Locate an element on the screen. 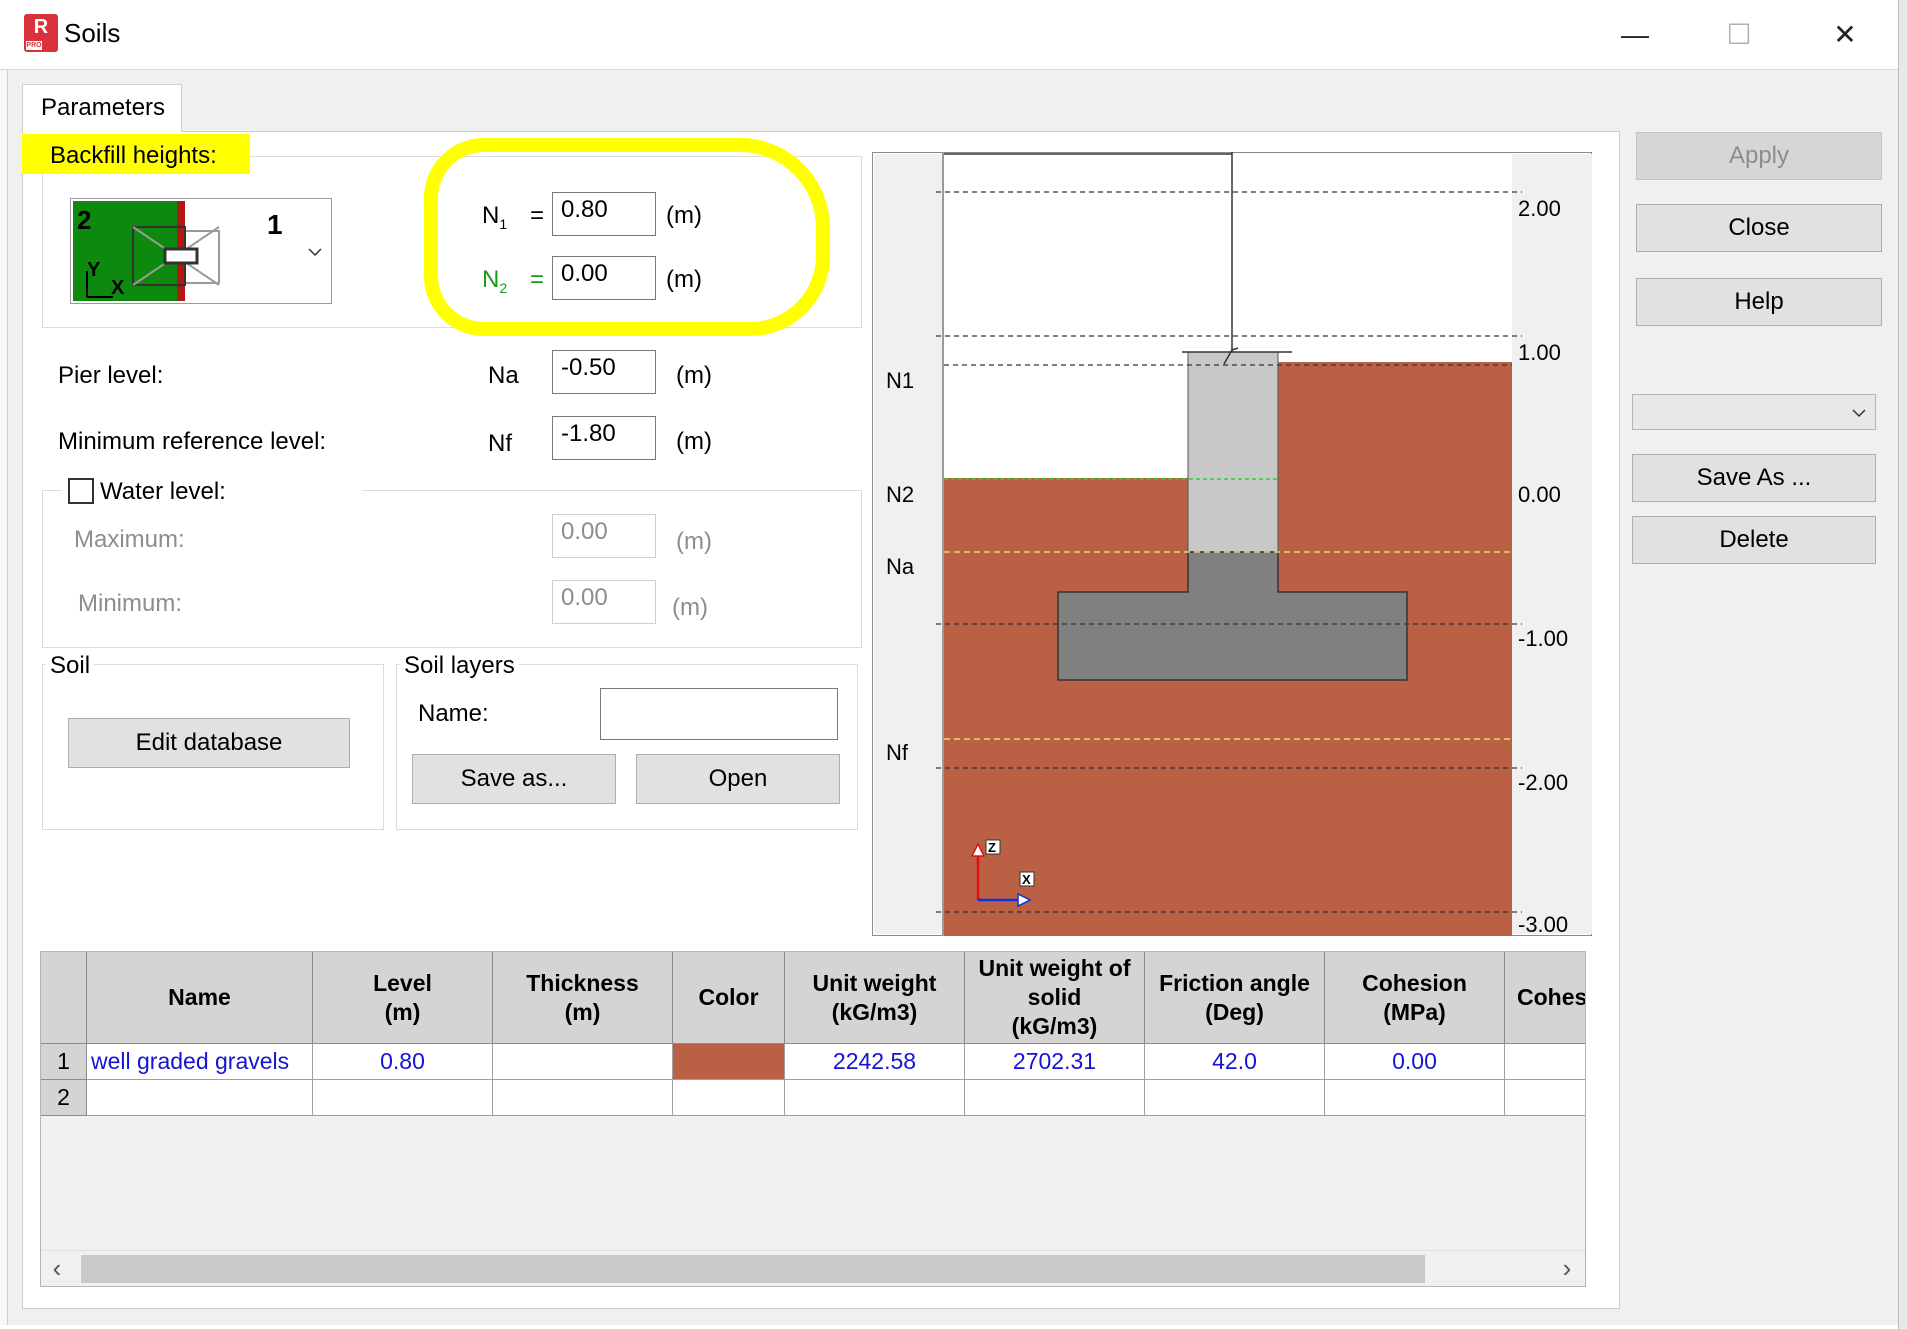  table-cell-name is located at coordinates (200, 1098).